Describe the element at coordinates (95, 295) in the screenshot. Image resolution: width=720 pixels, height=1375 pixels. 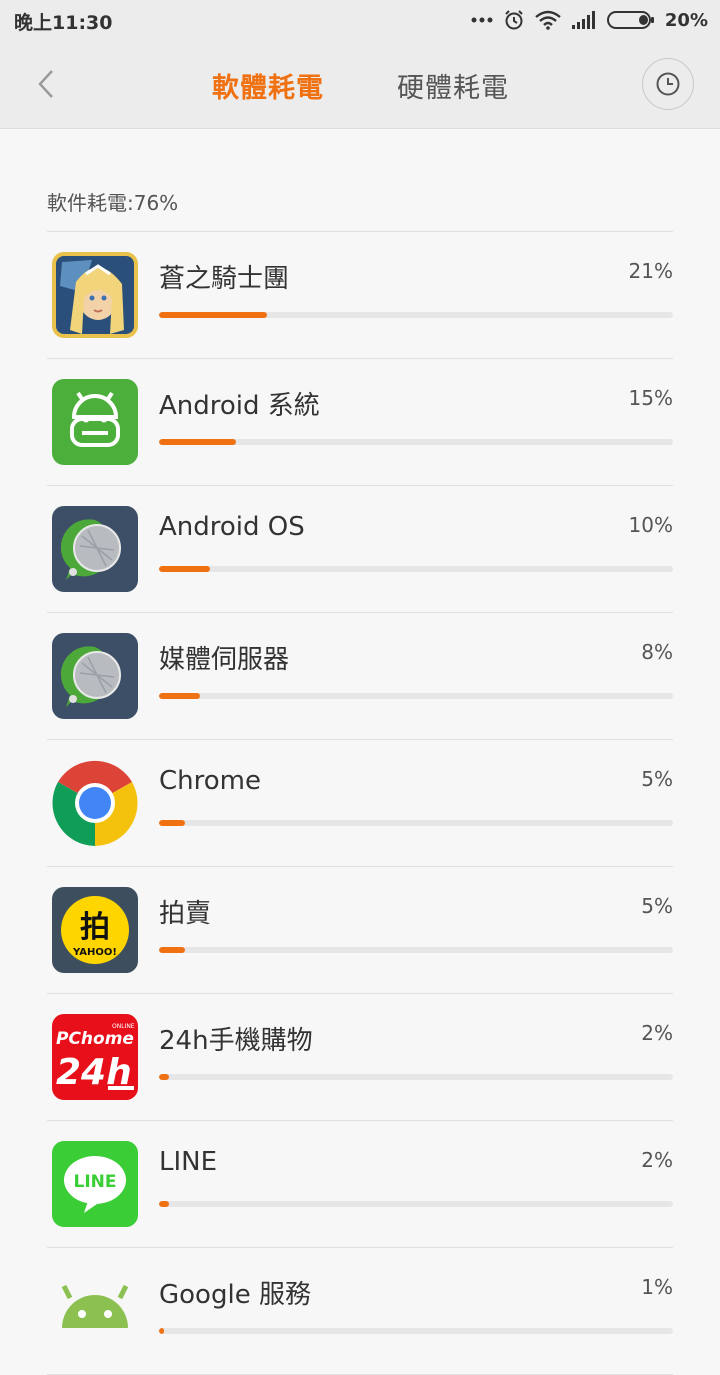
I see `game-character-icon` at that location.